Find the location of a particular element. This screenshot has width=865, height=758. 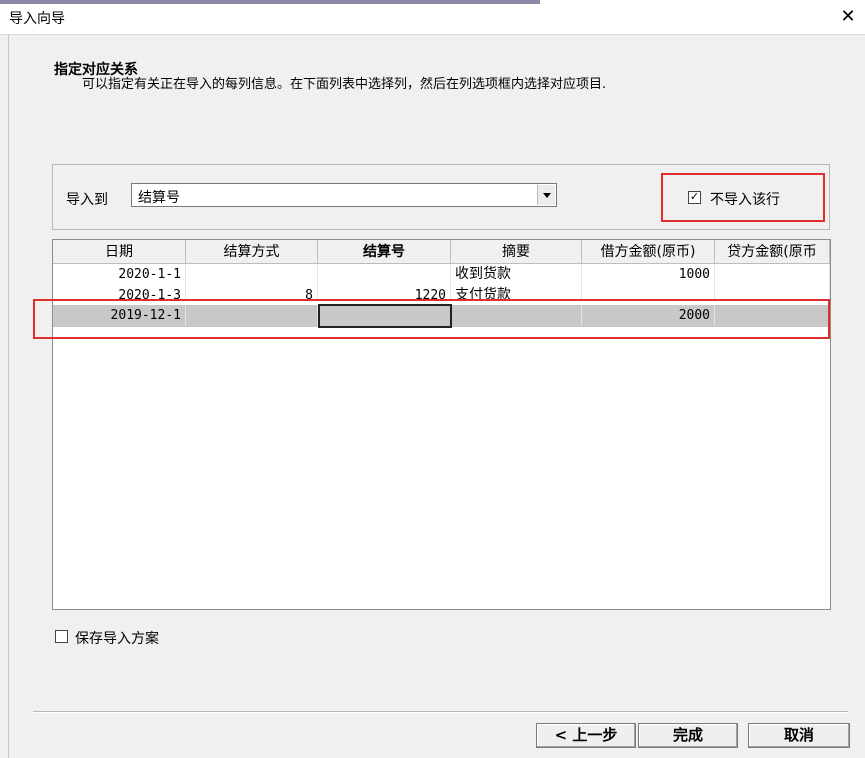

save-scheme-label: 保存导入方案 is located at coordinates (117, 638).